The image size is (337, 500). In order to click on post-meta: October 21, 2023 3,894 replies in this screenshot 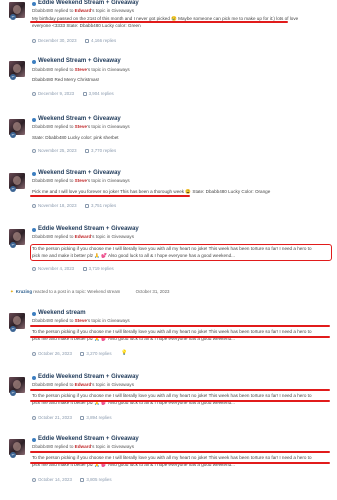, I will do `click(72, 418)`.